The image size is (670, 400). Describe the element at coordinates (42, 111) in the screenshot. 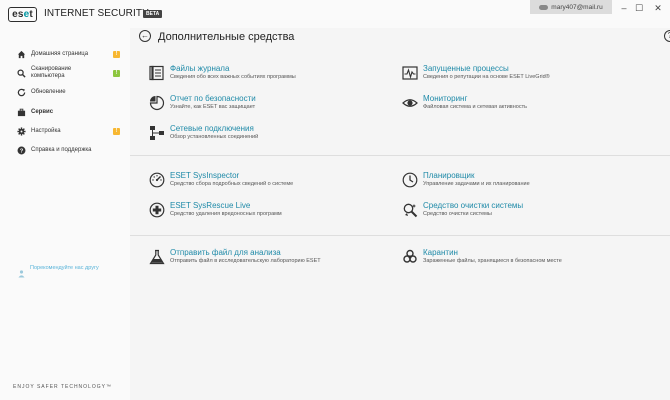

I see `sidebar-item-label: Сервис` at that location.